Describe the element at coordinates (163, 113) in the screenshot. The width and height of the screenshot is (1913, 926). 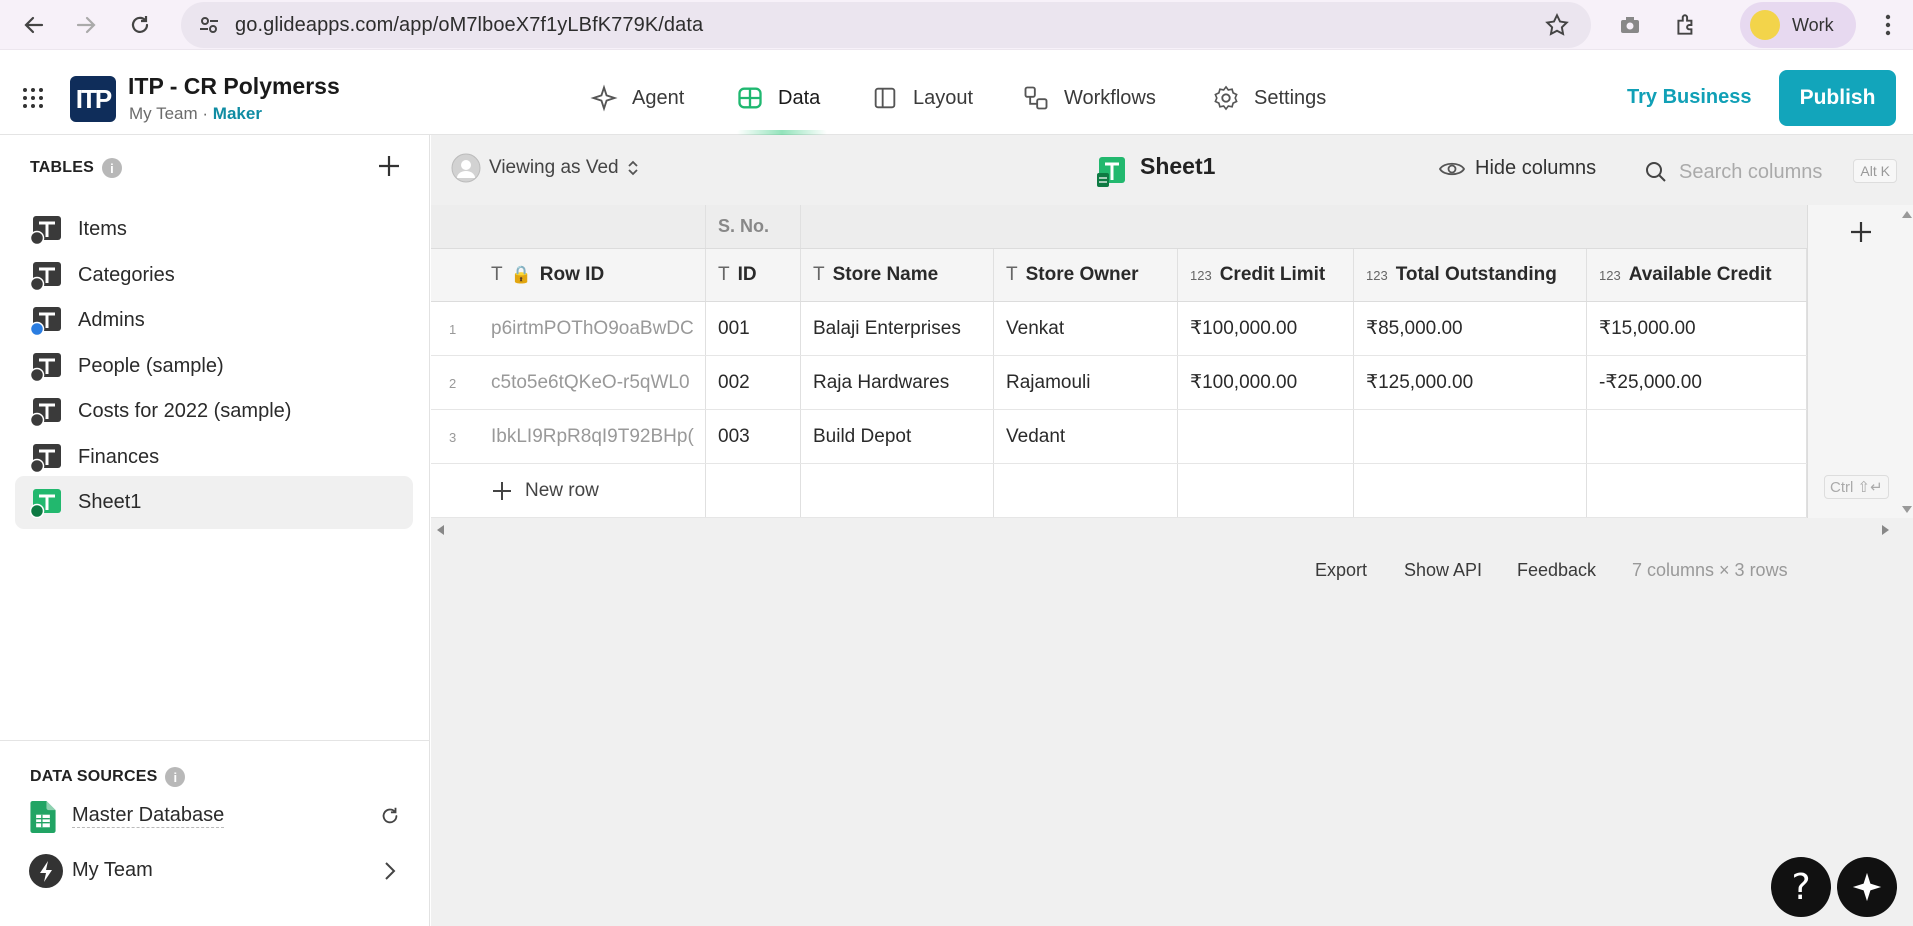
I see `team-name: My Team` at that location.